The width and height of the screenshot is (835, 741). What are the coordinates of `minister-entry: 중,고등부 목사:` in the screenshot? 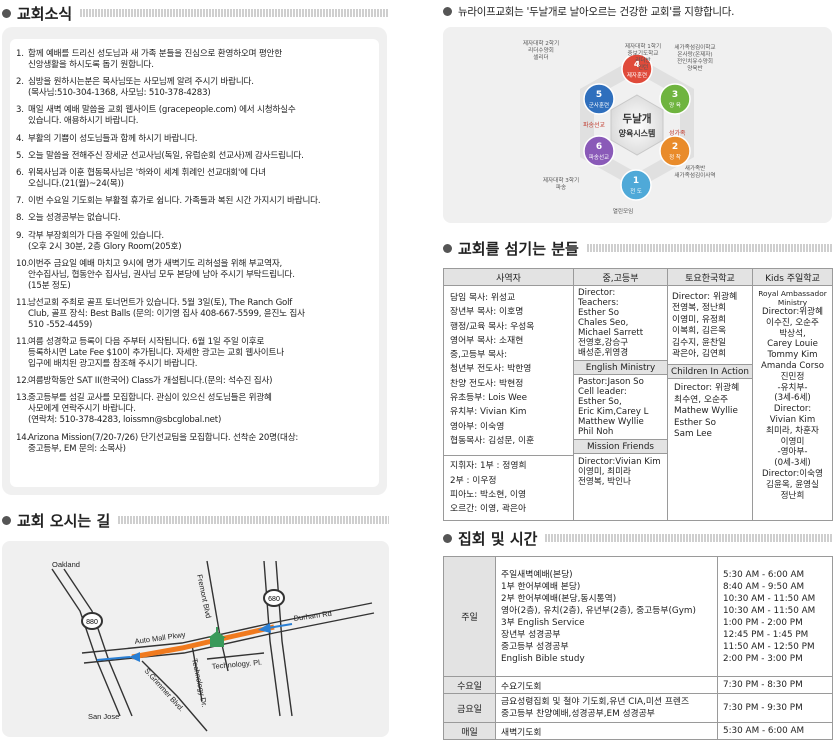 It's located at (479, 355).